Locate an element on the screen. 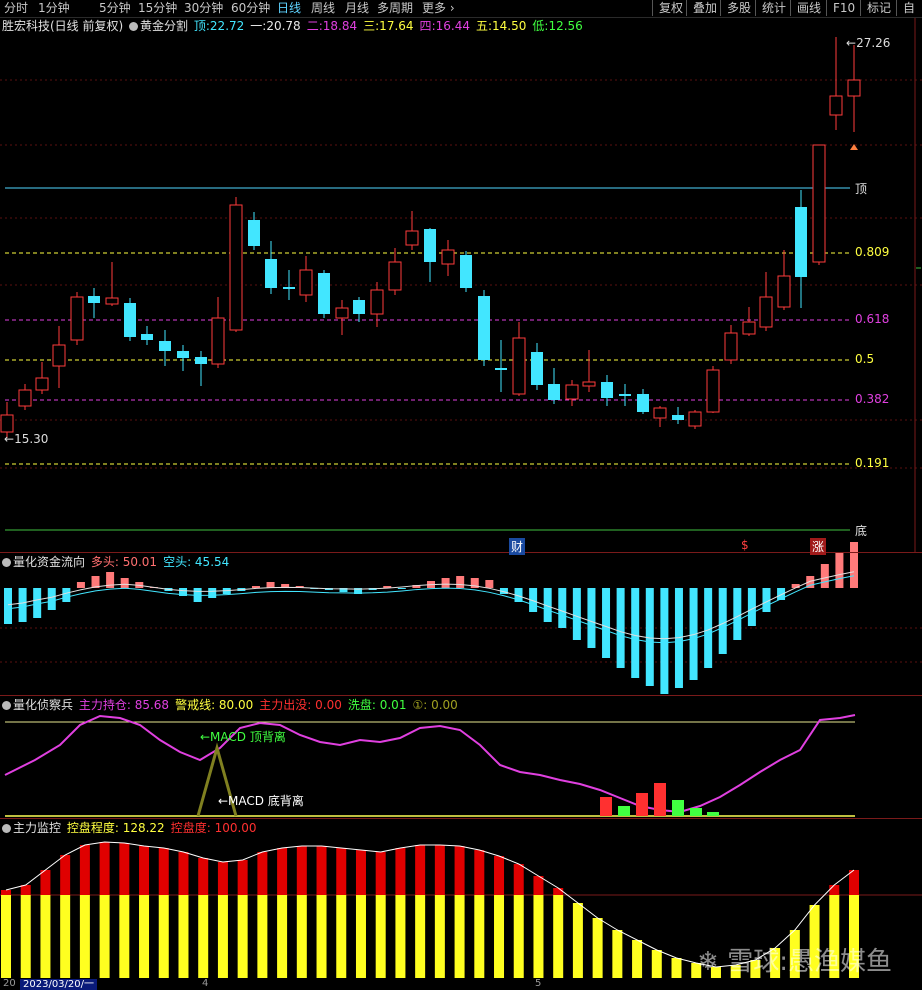  legend-value: 0.01 is located at coordinates (391, 705).